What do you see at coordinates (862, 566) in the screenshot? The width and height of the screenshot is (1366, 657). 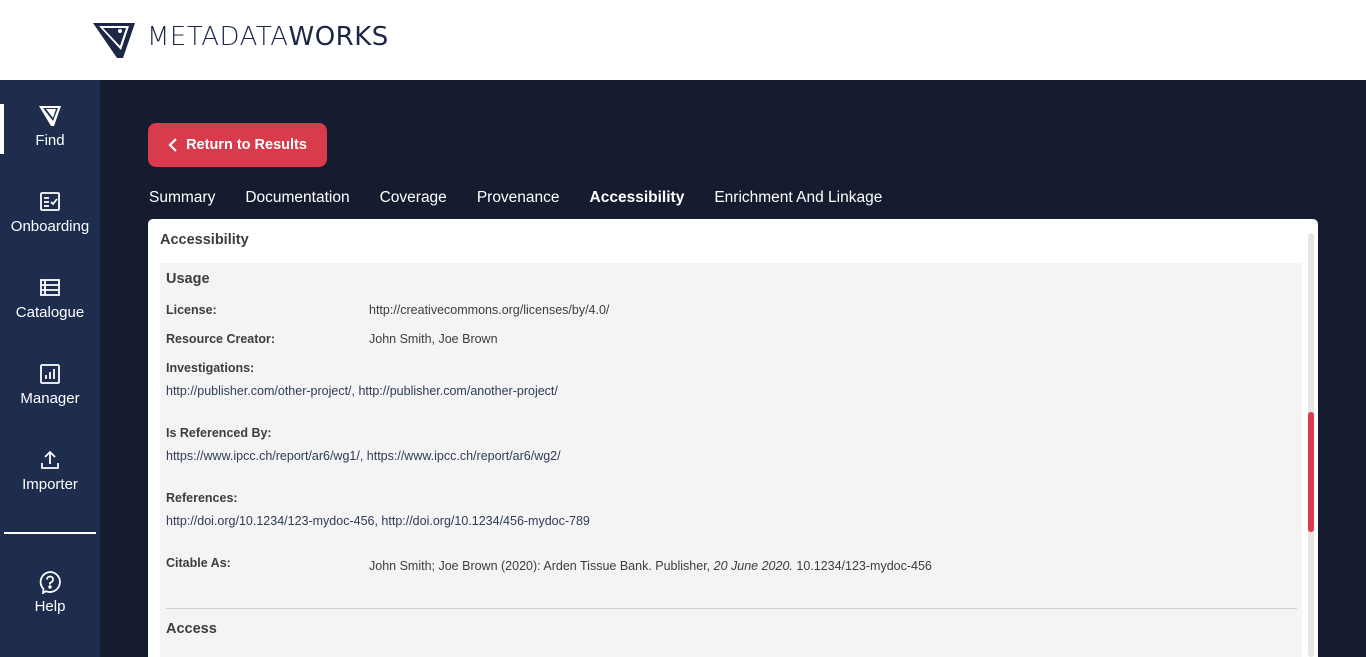 I see `citation-doi: 10.1234/123-mydoc-456` at bounding box center [862, 566].